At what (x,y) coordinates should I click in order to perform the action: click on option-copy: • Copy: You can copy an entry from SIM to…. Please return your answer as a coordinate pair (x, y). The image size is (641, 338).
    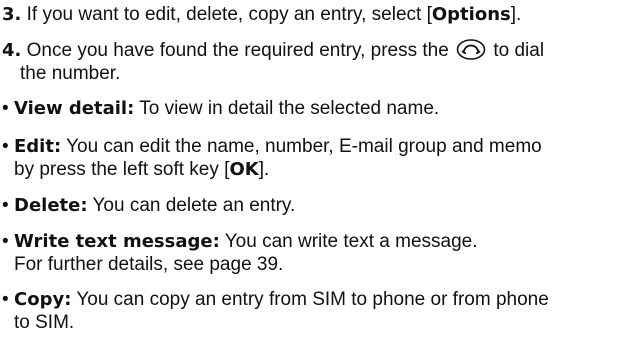
    Looking at the image, I should click on (318, 311).